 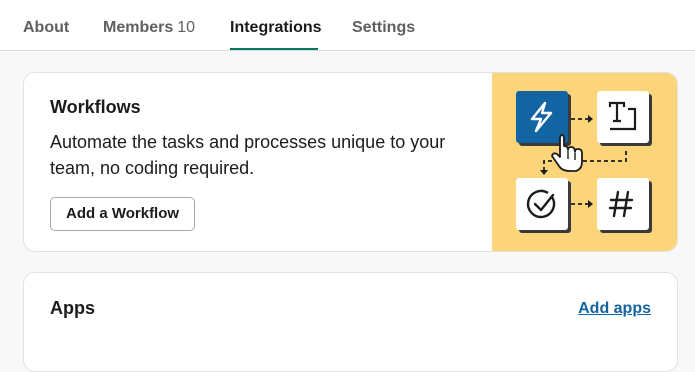 What do you see at coordinates (274, 49) in the screenshot?
I see `active-tab-indicator` at bounding box center [274, 49].